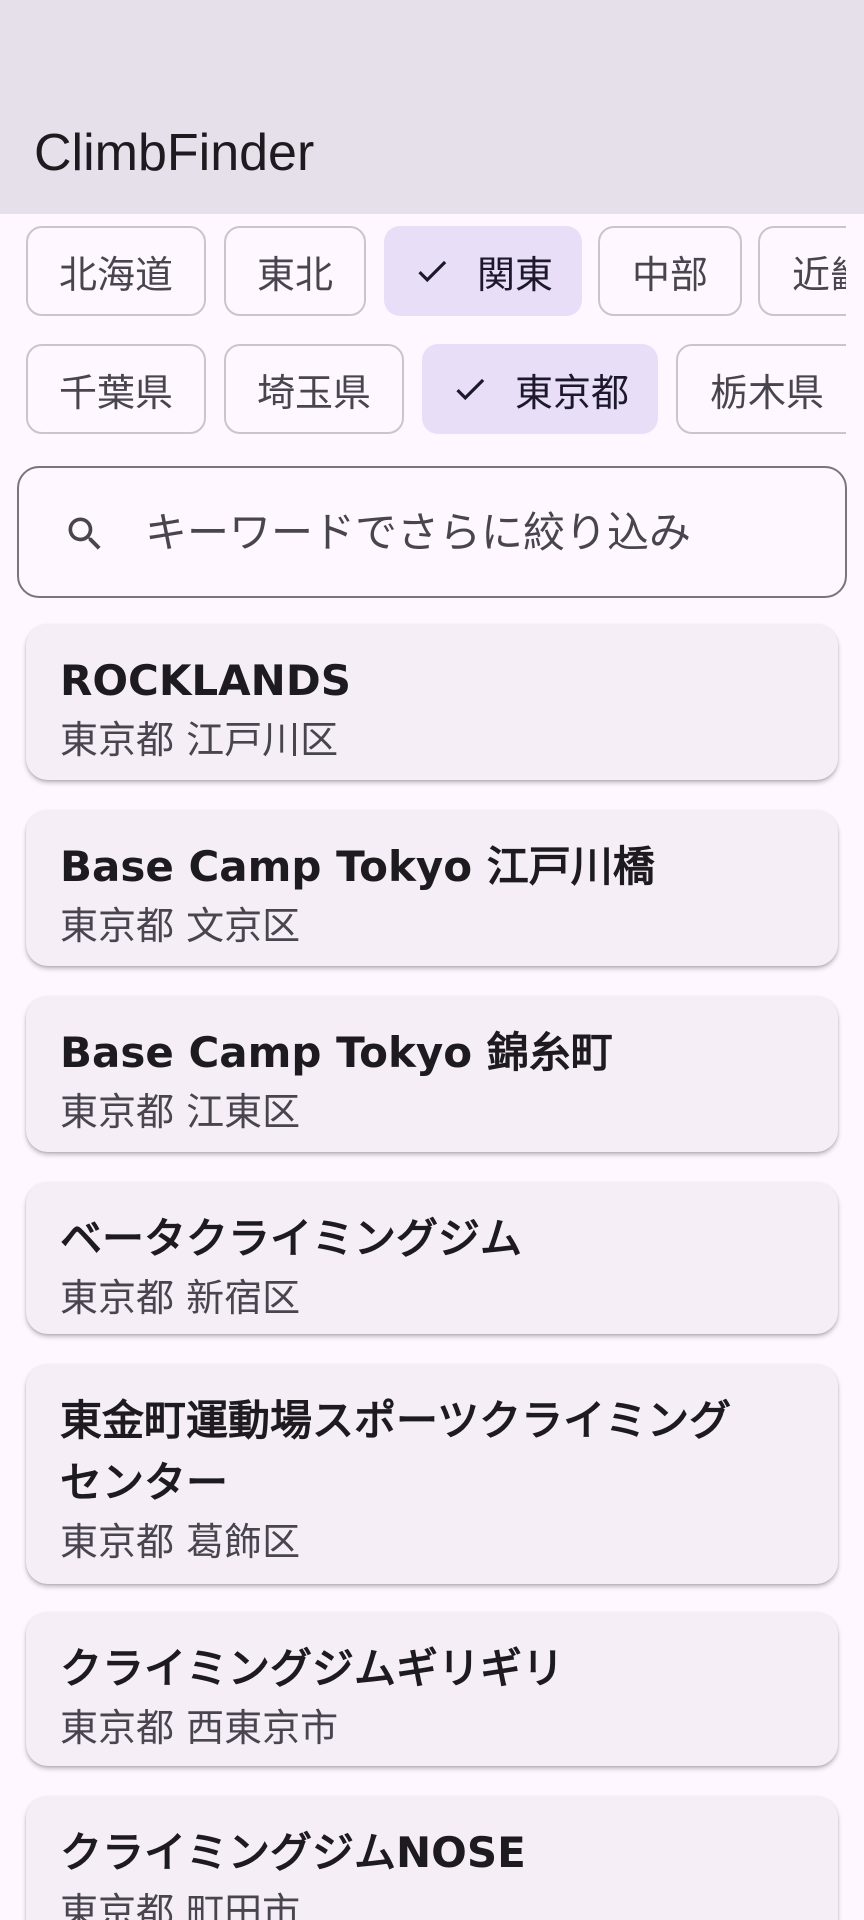 The image size is (864, 1920). What do you see at coordinates (180, 1905) in the screenshot?
I see `gym-location: 東京都 町田市` at bounding box center [180, 1905].